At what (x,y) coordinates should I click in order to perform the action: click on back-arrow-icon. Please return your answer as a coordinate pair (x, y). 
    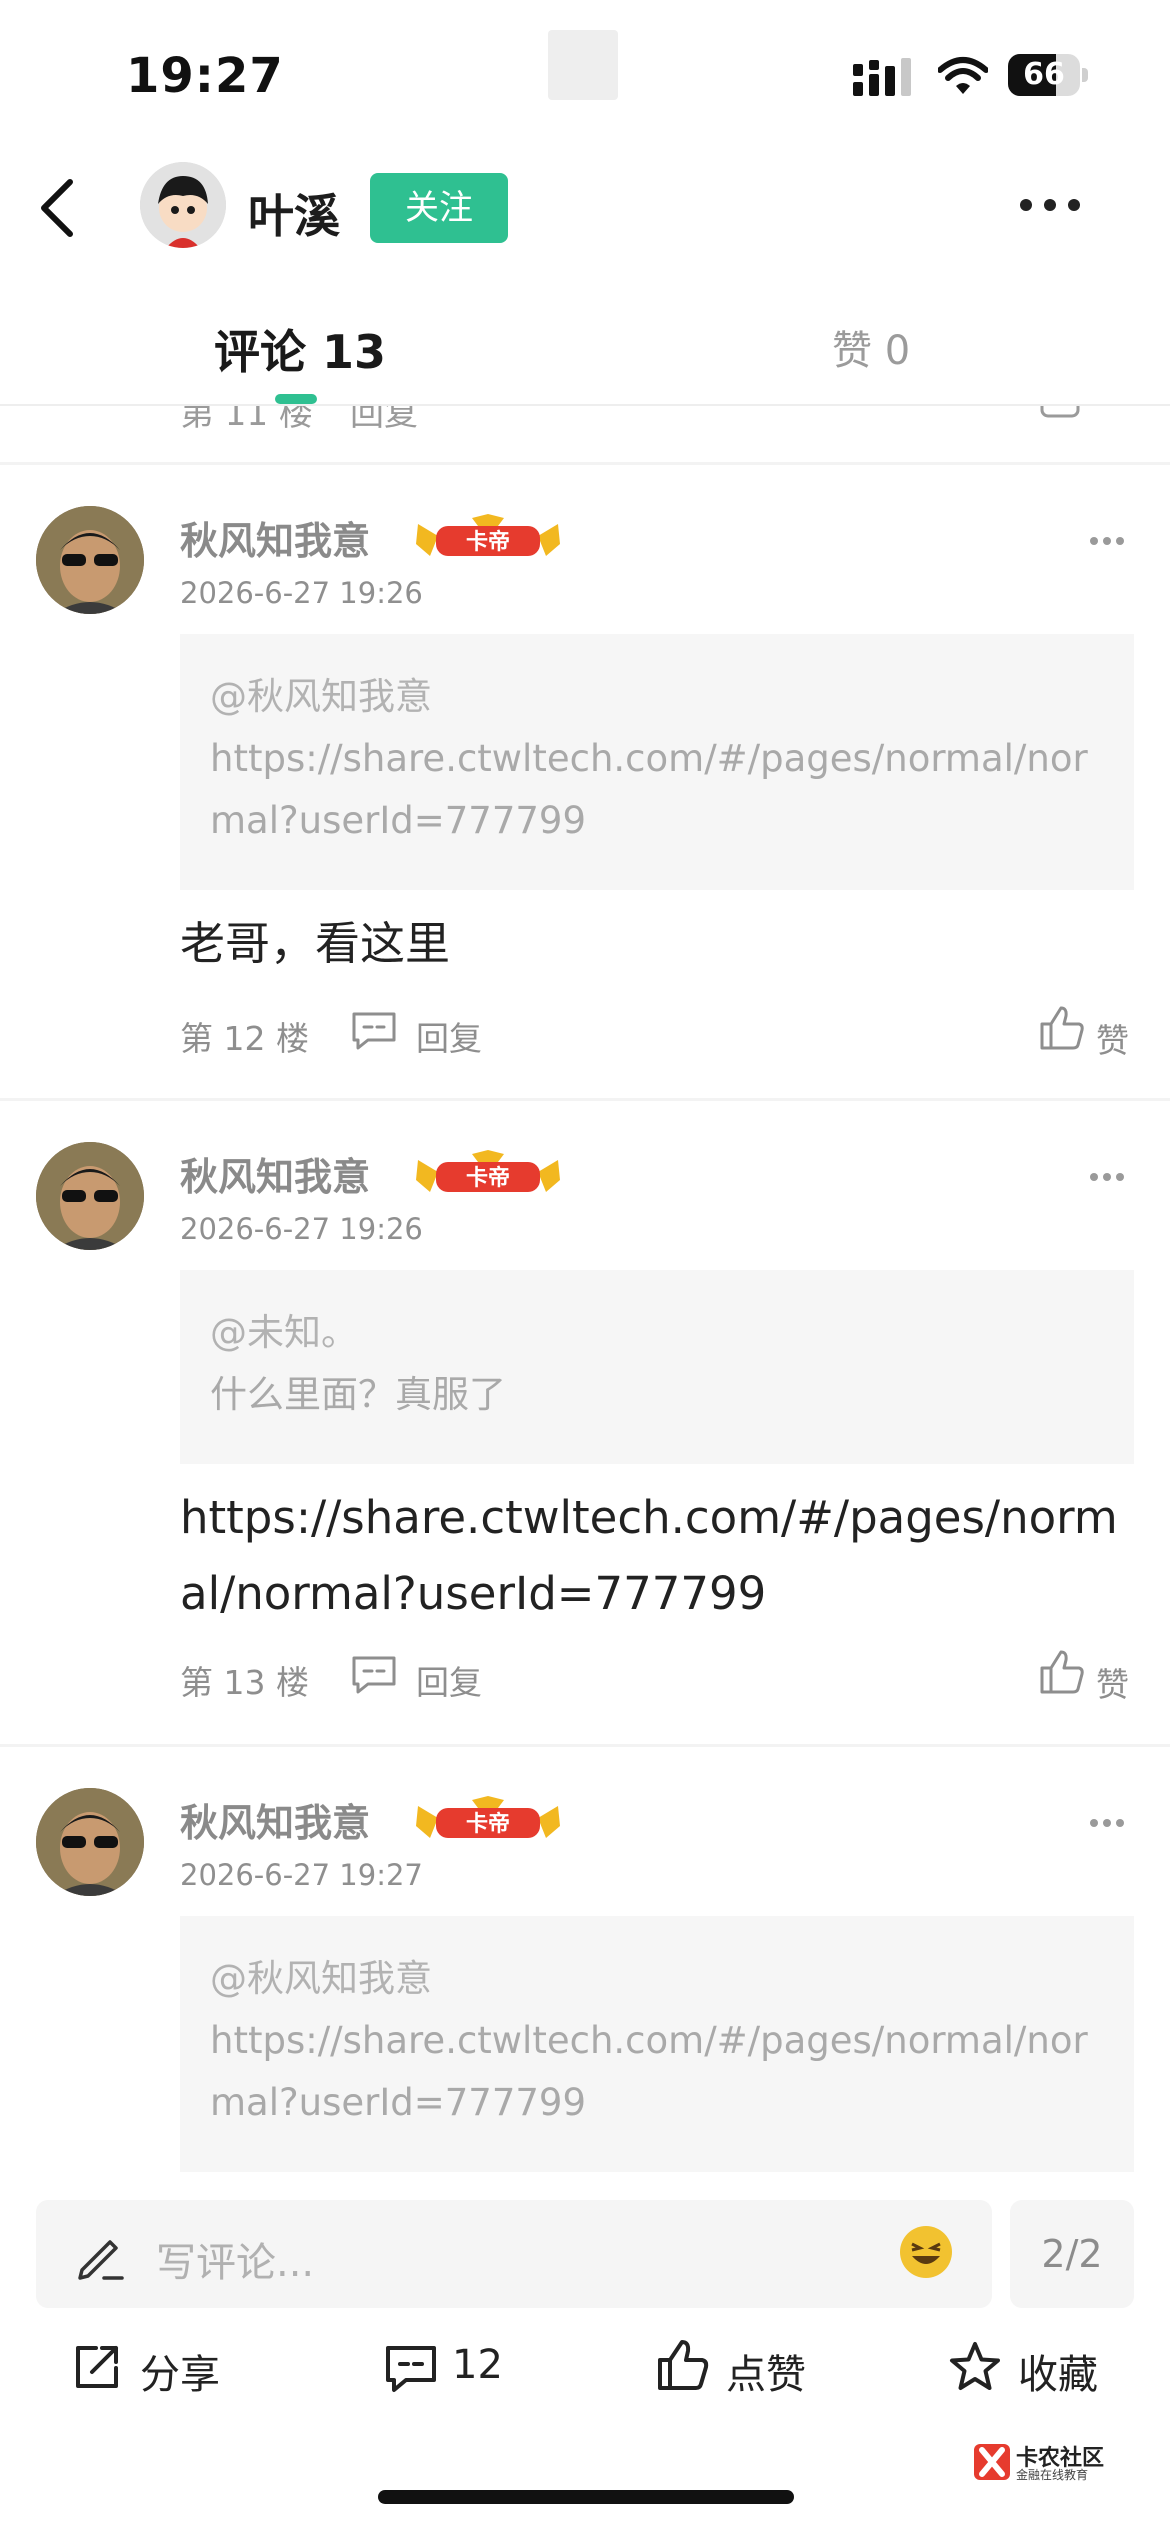
    Looking at the image, I should click on (58, 208).